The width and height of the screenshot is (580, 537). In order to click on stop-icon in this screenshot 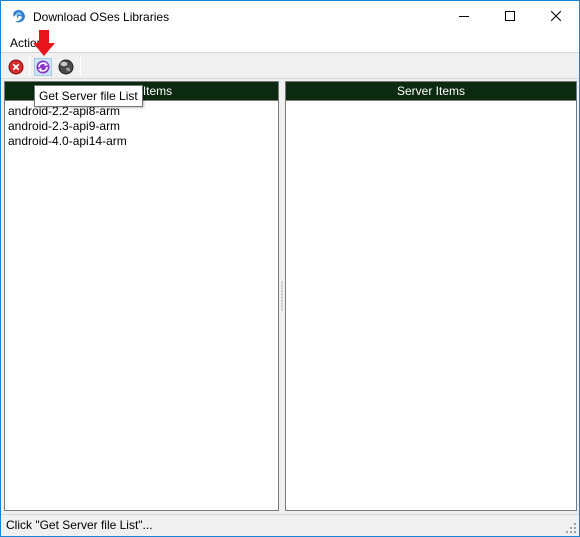, I will do `click(16, 69)`.